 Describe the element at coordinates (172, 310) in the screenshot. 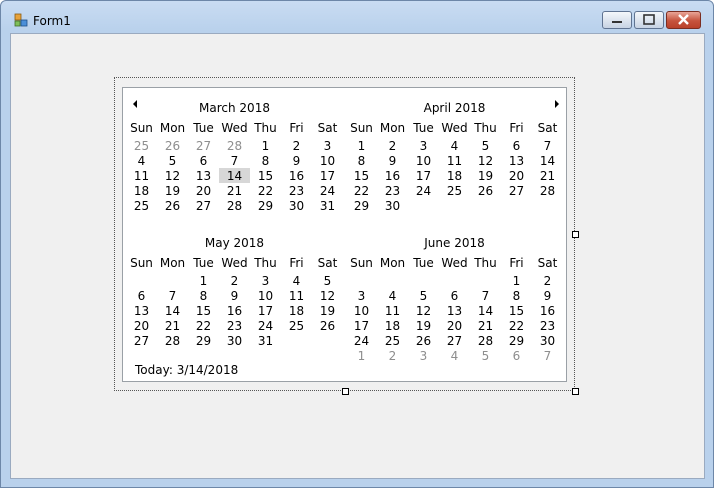

I see `day-cell: 14` at that location.